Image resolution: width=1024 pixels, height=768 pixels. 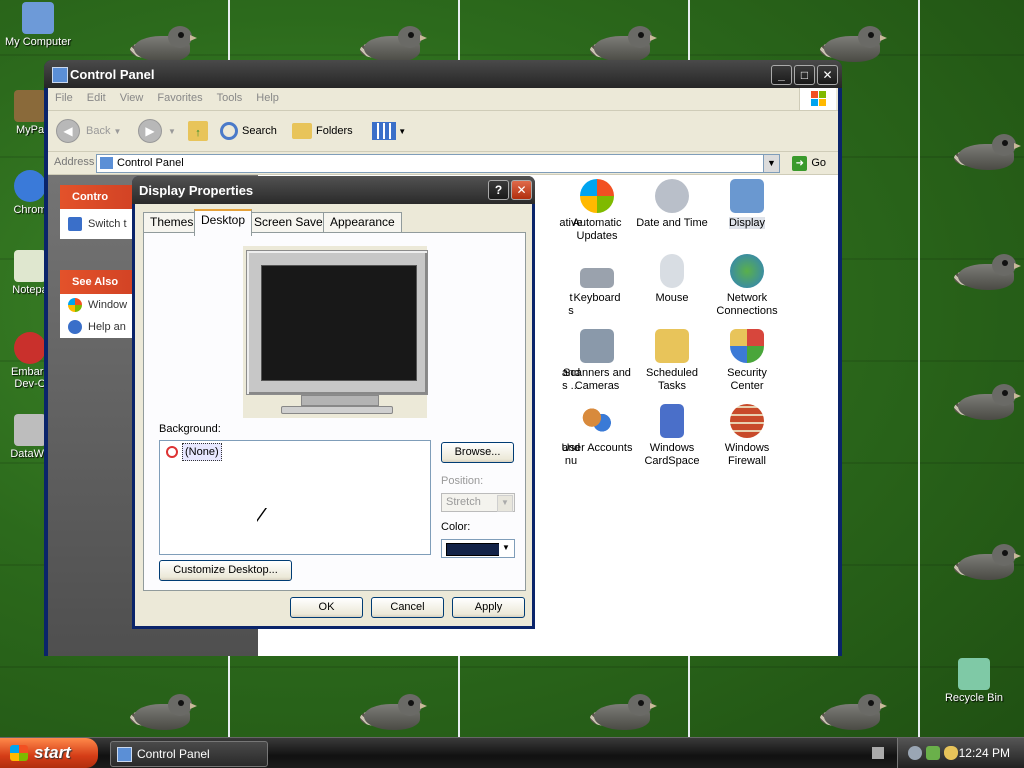 I want to click on menu-file: File, so click(x=64, y=96).